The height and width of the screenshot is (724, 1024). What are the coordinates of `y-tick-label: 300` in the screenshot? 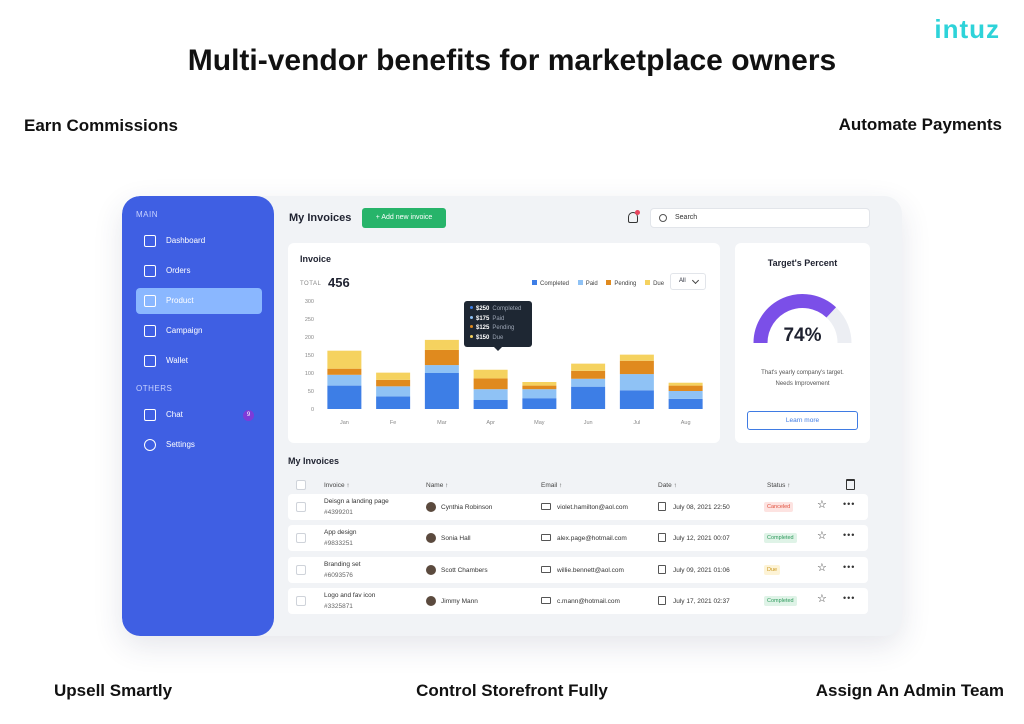 It's located at (309, 302).